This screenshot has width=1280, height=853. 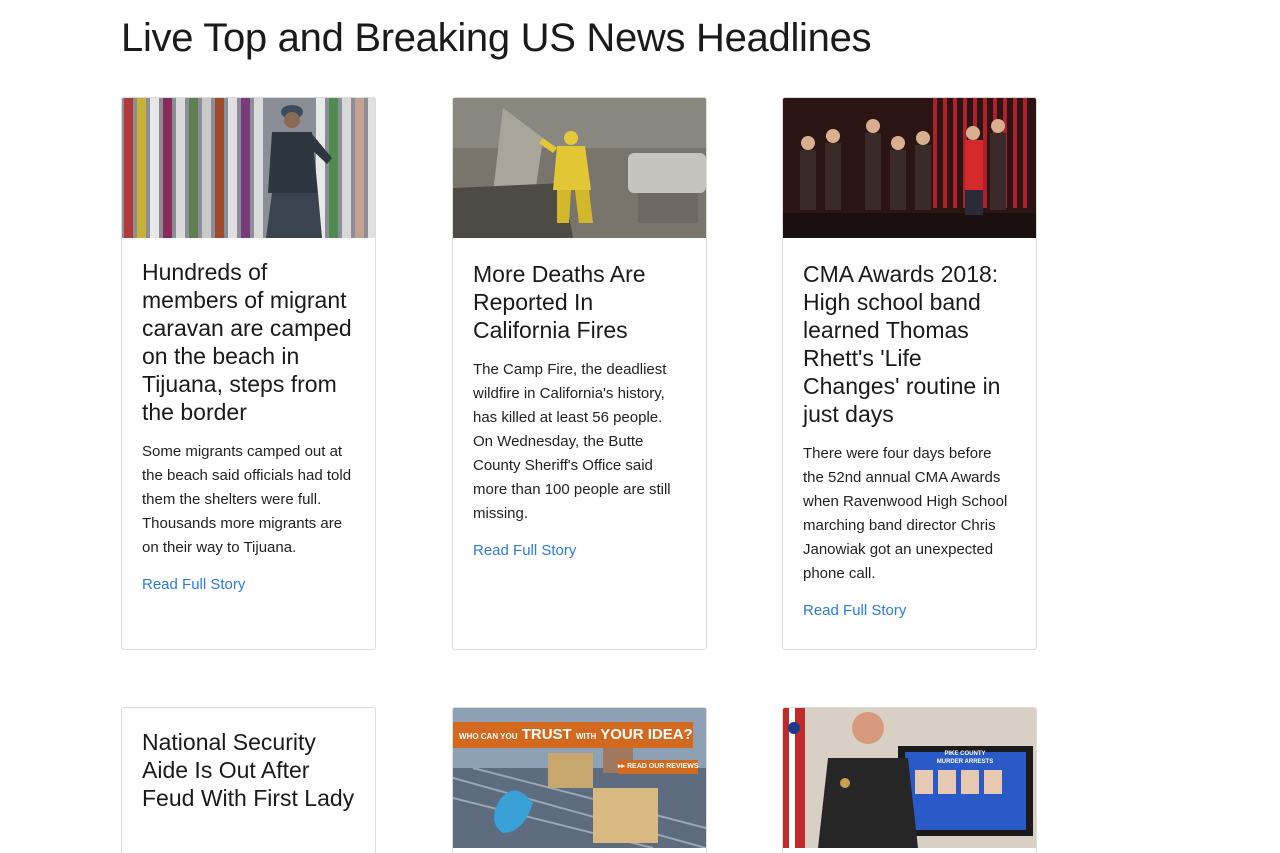 I want to click on screen-caption: PIKE COUNTY MURDER ARRESTS, so click(x=965, y=758).